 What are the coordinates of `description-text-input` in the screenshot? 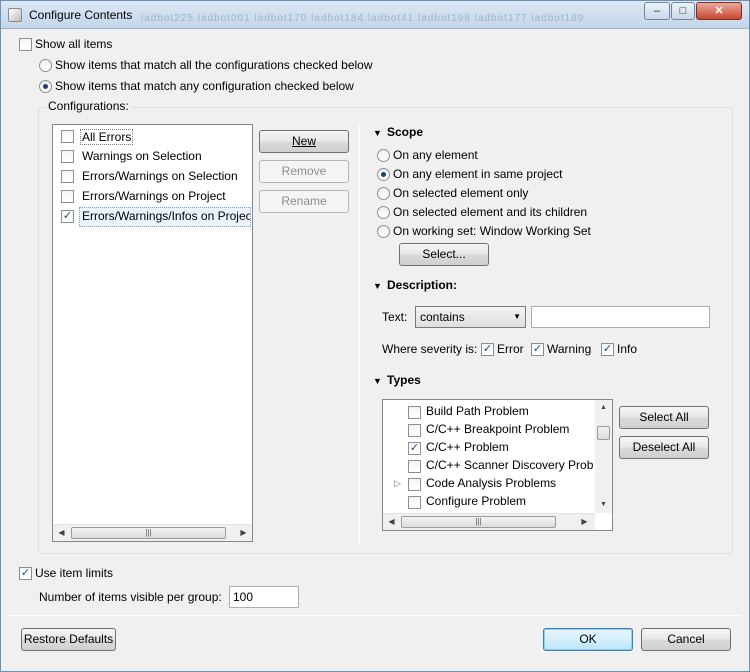 It's located at (620, 317).